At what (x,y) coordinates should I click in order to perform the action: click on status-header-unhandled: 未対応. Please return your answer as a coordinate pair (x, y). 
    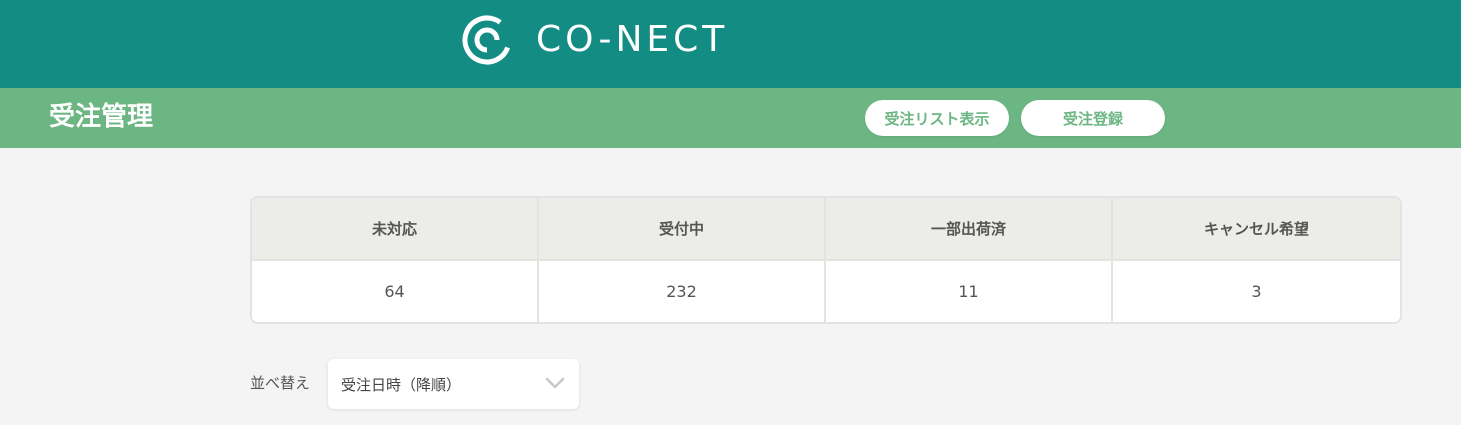
    Looking at the image, I should click on (395, 229).